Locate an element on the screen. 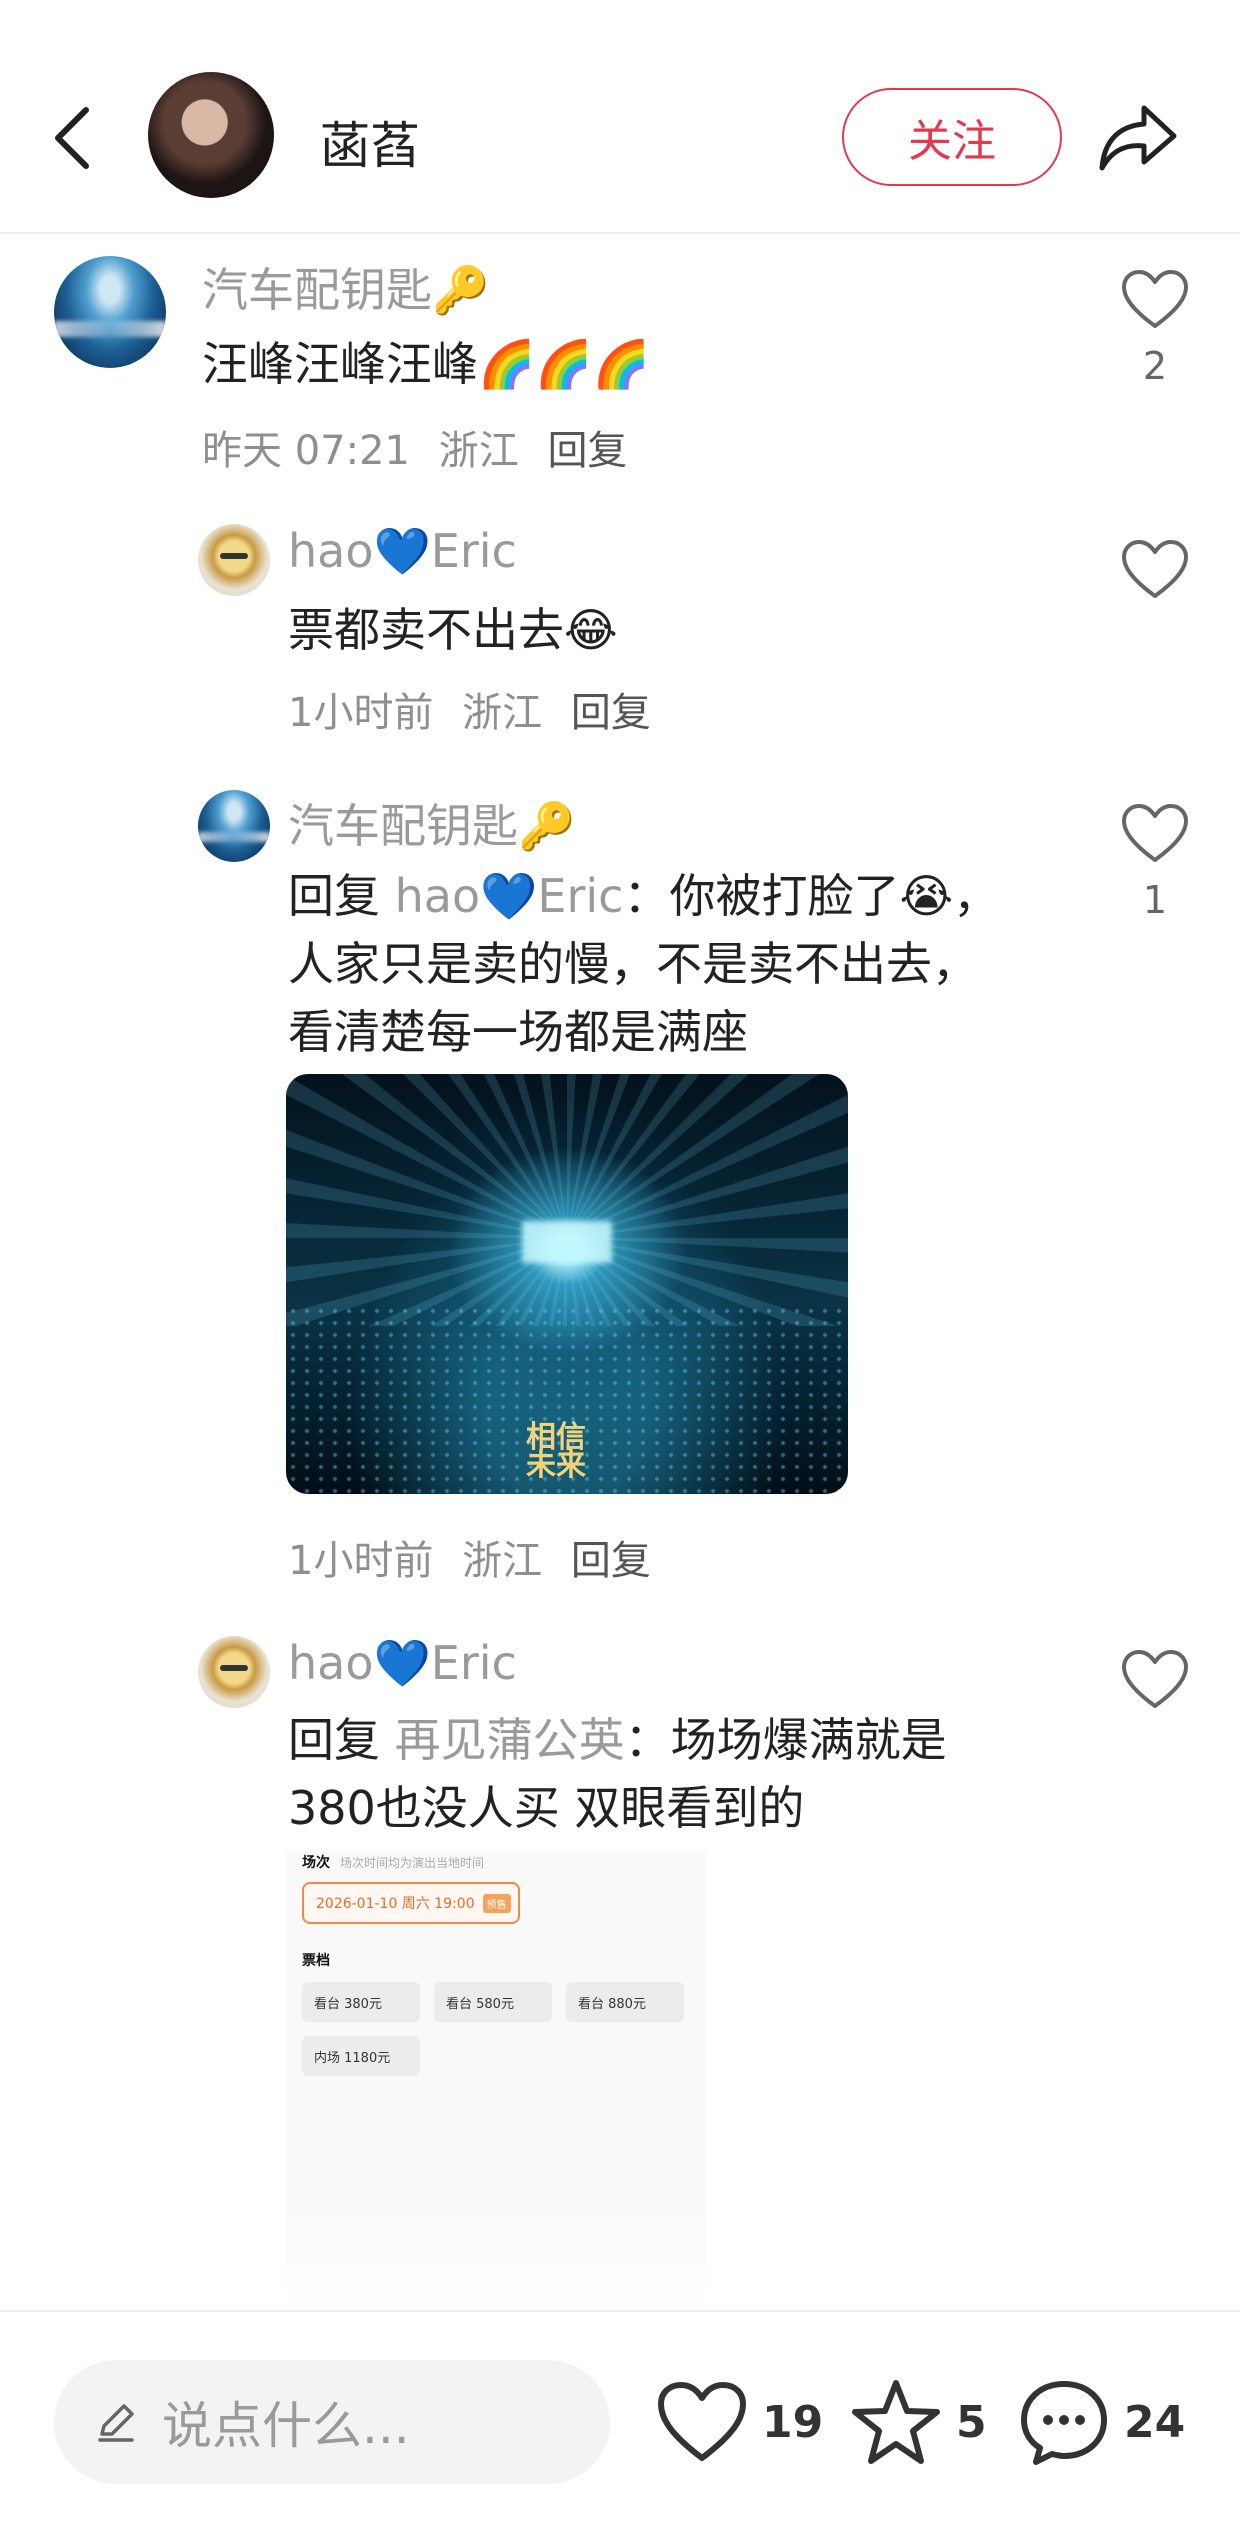 The height and width of the screenshot is (2526, 1240). share-button is located at coordinates (1138, 138).